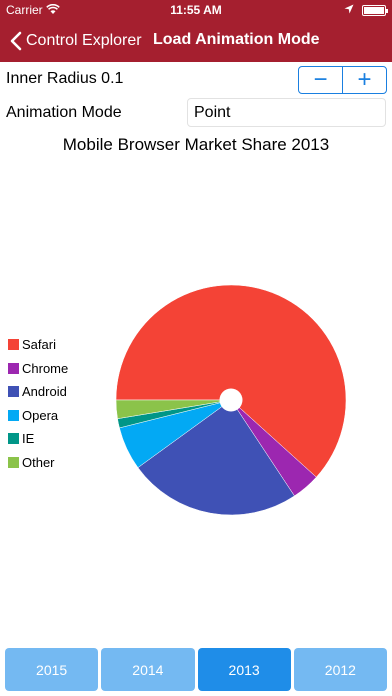  Describe the element at coordinates (38, 439) in the screenshot. I see `legend-item-ie: IE` at that location.